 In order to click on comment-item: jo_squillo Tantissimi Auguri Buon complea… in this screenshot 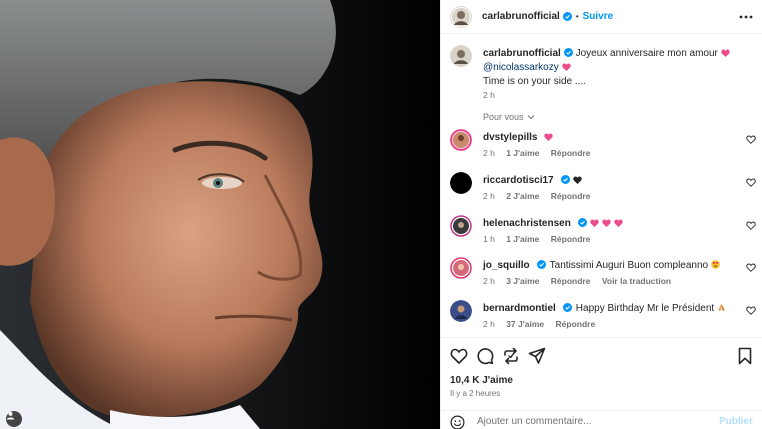, I will do `click(605, 274)`.